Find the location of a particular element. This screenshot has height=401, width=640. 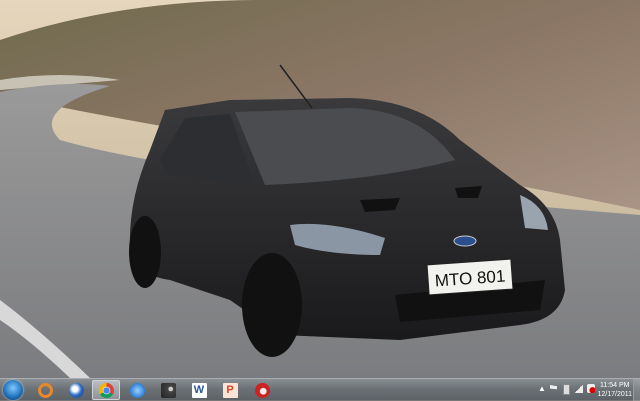

taskbar: W P ▲ 11:54 PM 12/17/2011 is located at coordinates (320, 389).